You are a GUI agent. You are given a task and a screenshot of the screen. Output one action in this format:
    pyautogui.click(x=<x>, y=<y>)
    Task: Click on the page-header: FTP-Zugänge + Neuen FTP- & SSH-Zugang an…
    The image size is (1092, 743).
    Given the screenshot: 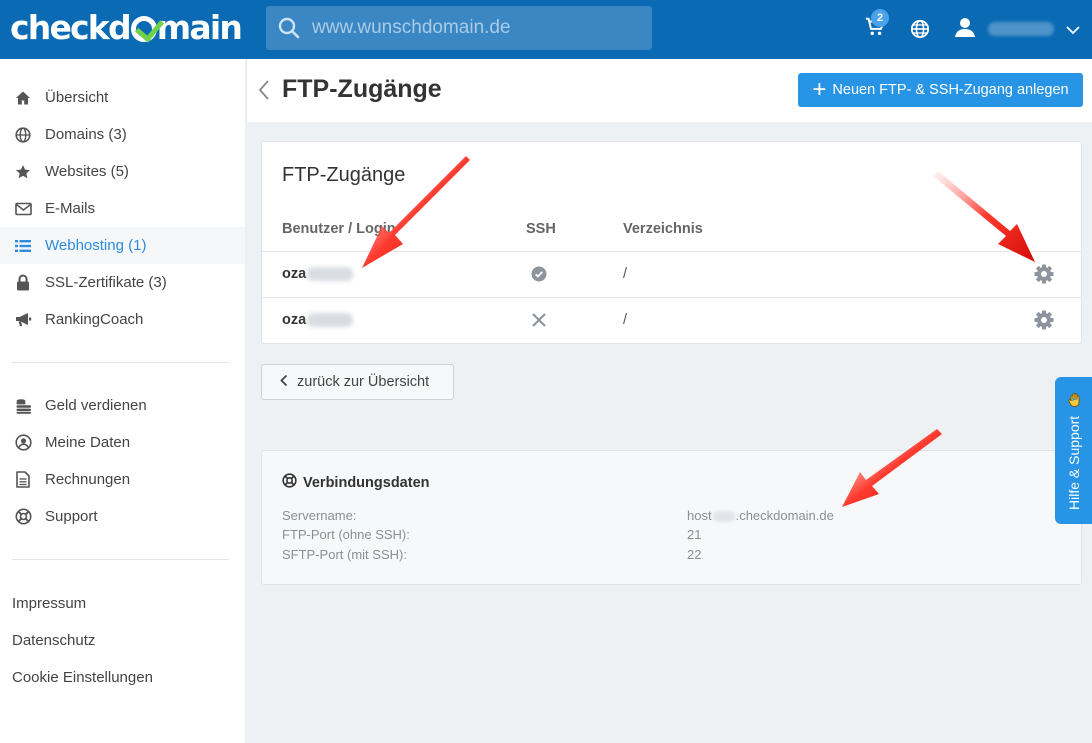 What is the action you would take?
    pyautogui.click(x=669, y=90)
    